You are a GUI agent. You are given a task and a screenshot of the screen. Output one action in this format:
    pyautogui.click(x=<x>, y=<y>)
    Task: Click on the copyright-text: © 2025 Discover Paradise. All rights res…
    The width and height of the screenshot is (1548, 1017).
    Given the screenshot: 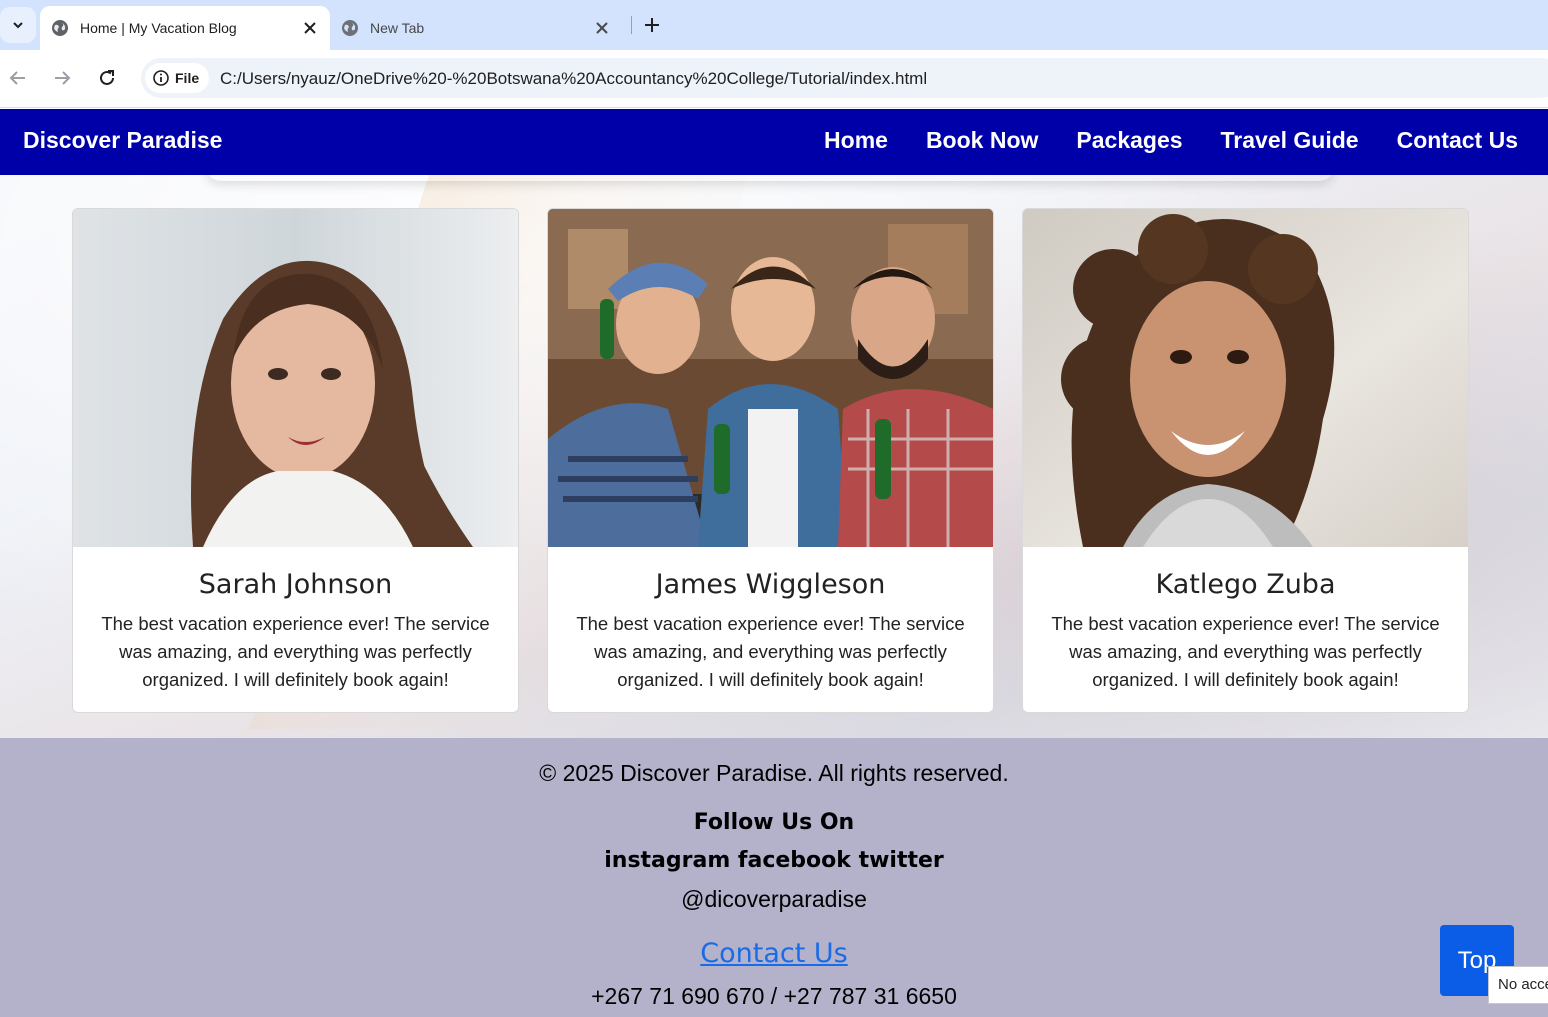 What is the action you would take?
    pyautogui.click(x=774, y=773)
    